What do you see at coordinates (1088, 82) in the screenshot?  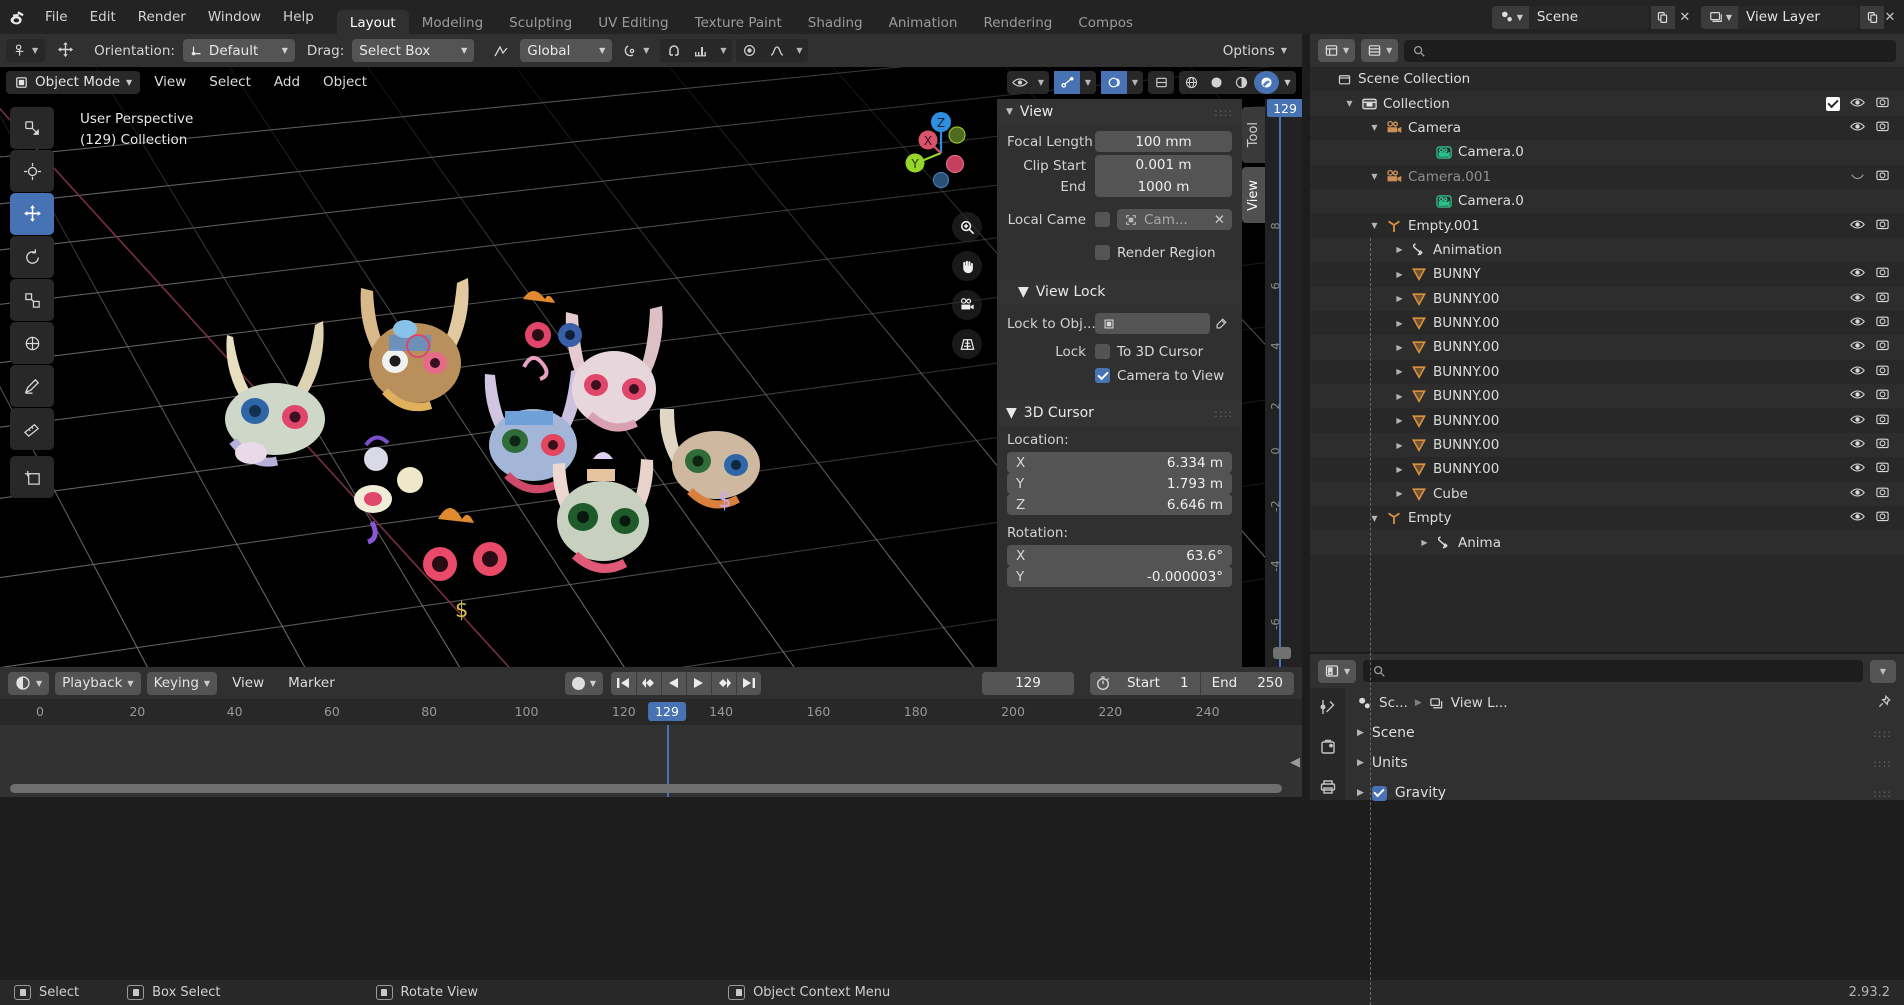 I see `gizmo-chevron-icon: ▼` at bounding box center [1088, 82].